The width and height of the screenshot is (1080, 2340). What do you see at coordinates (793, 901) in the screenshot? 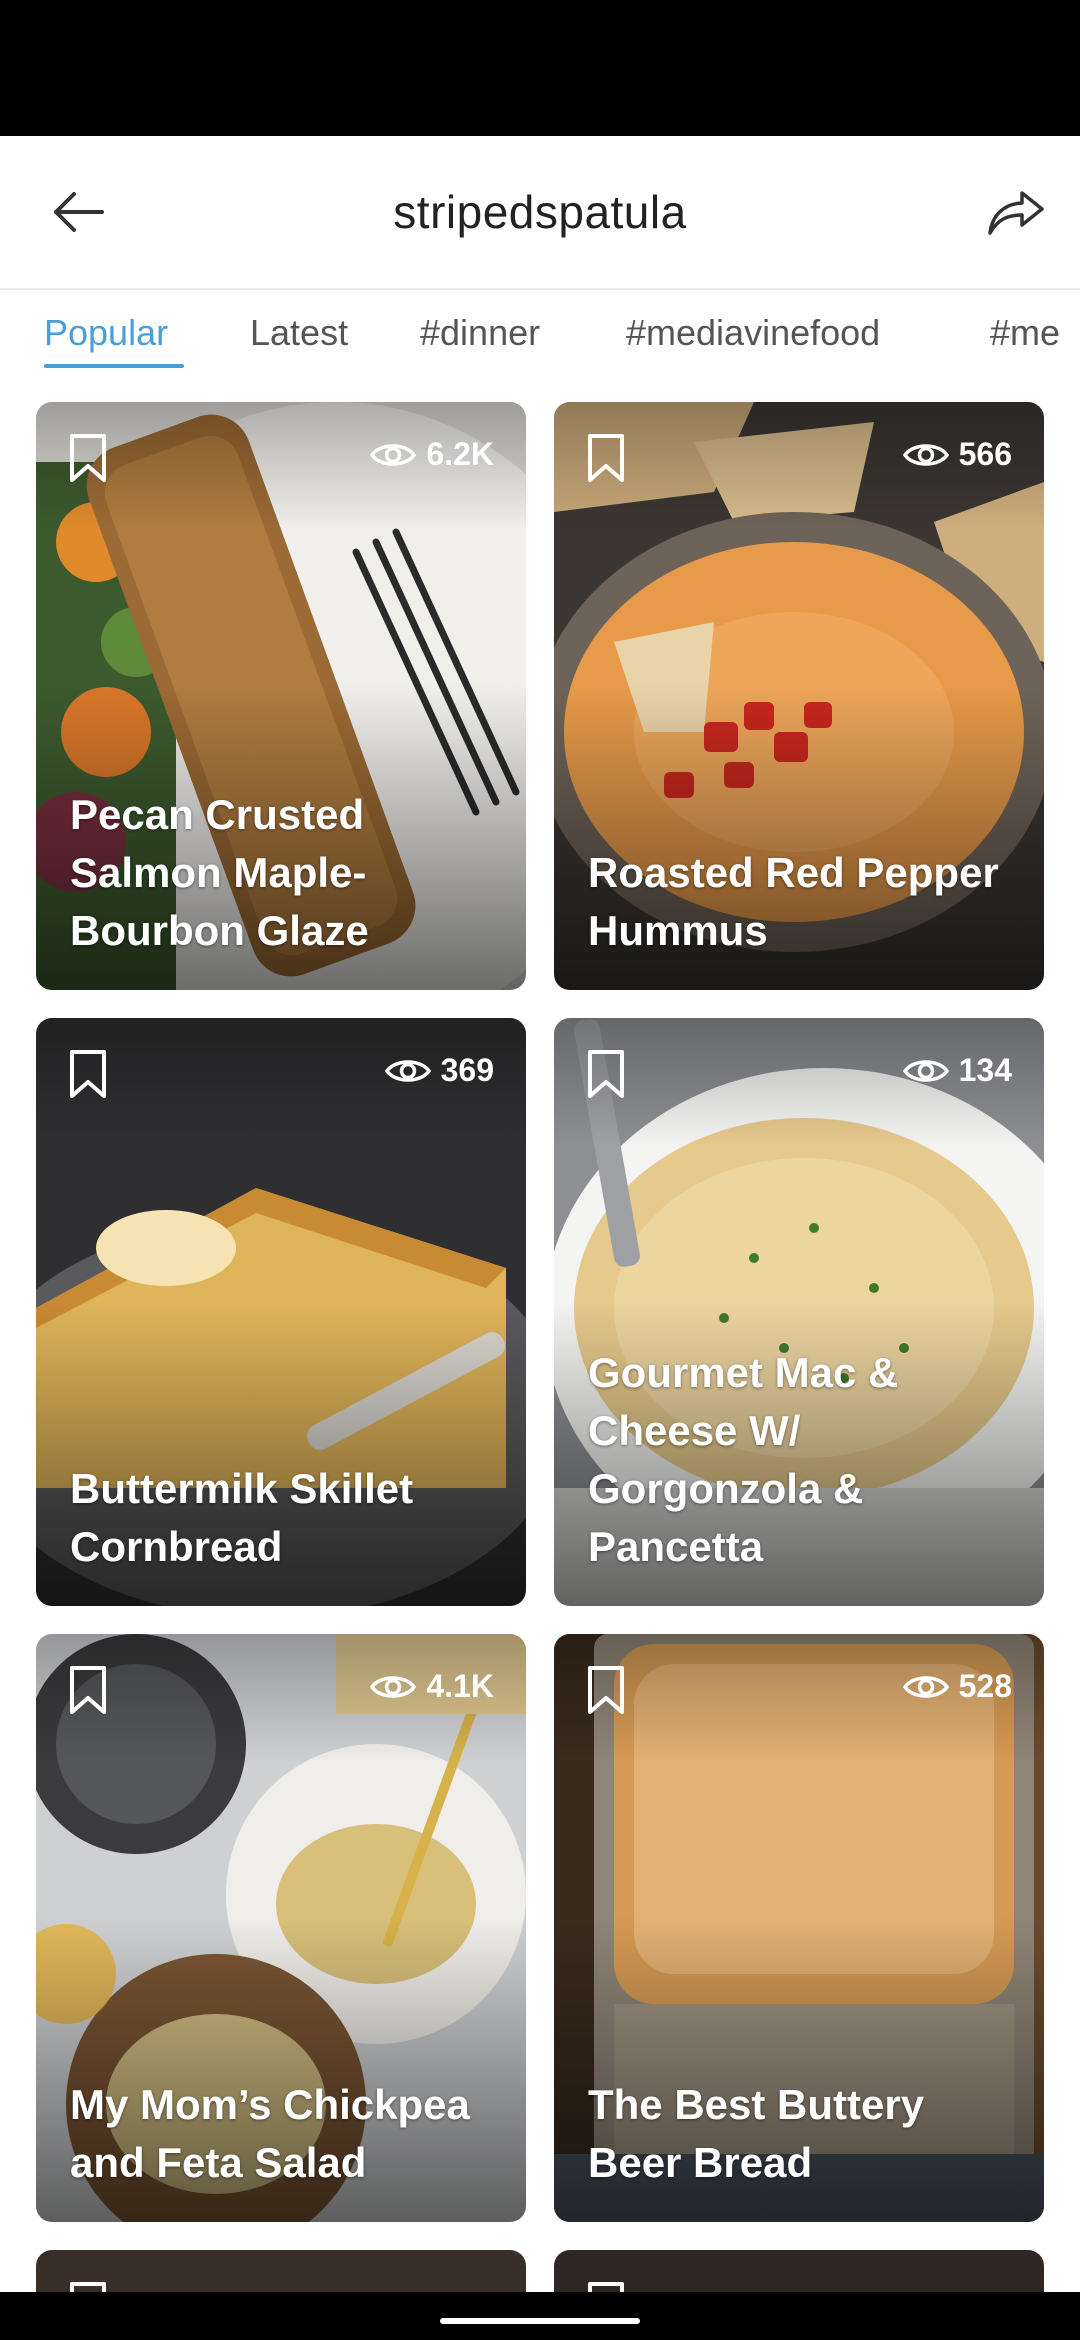
I see `recipe-title: Roasted Red Pepper Hummus` at bounding box center [793, 901].